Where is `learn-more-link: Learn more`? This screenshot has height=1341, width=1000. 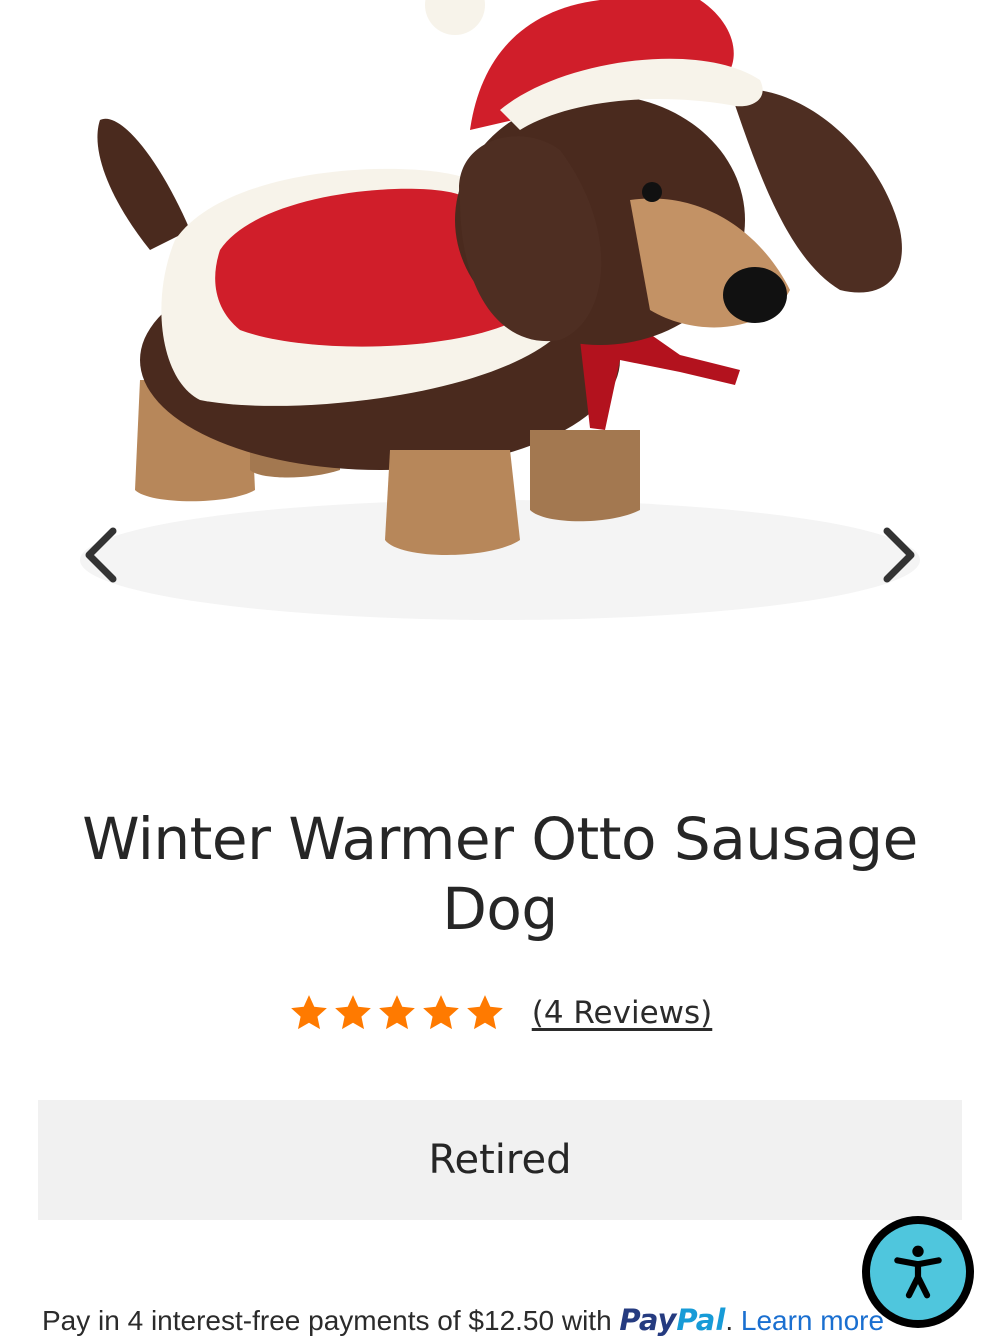 learn-more-link: Learn more is located at coordinates (812, 1320).